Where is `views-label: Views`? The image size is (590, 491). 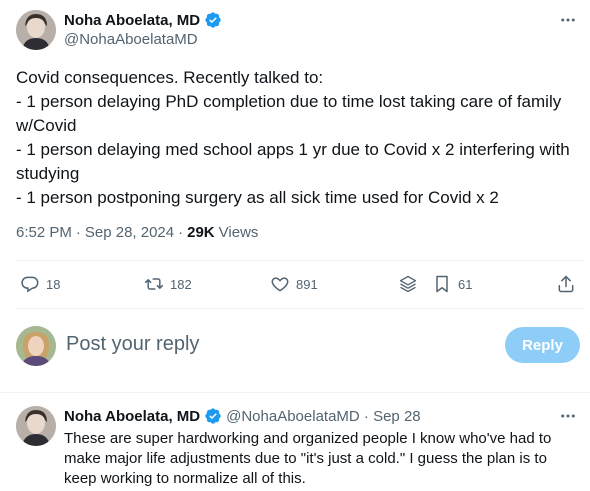 views-label: Views is located at coordinates (238, 232).